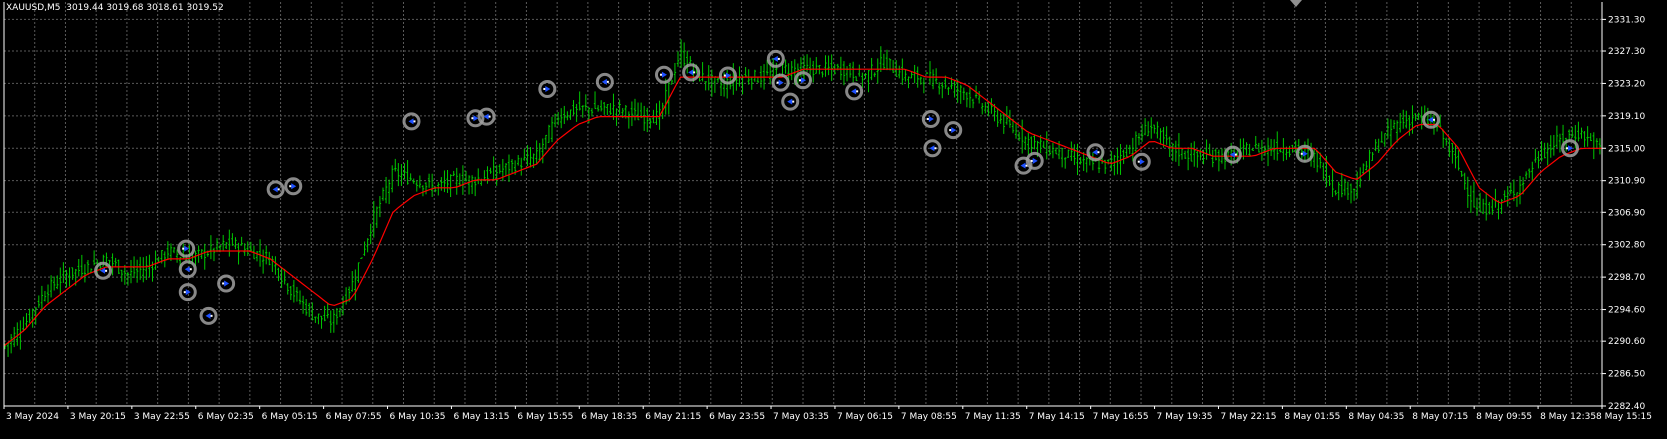  Describe the element at coordinates (1185, 417) in the screenshot. I see `x-tick-label: 7 May 19:35` at that location.